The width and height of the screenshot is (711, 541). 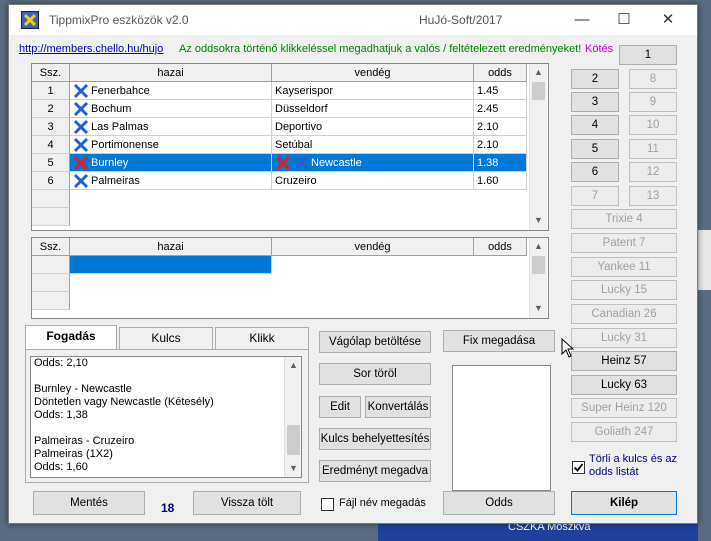 I want to click on number-button-4: 4, so click(x=595, y=125).